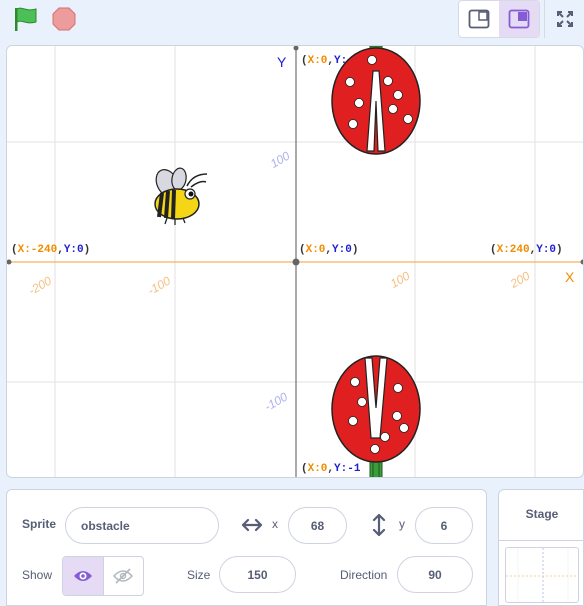 Image resolution: width=584 pixels, height=606 pixels. What do you see at coordinates (324, 61) in the screenshot?
I see `coord-label-top: (X:0,Y:` at bounding box center [324, 61].